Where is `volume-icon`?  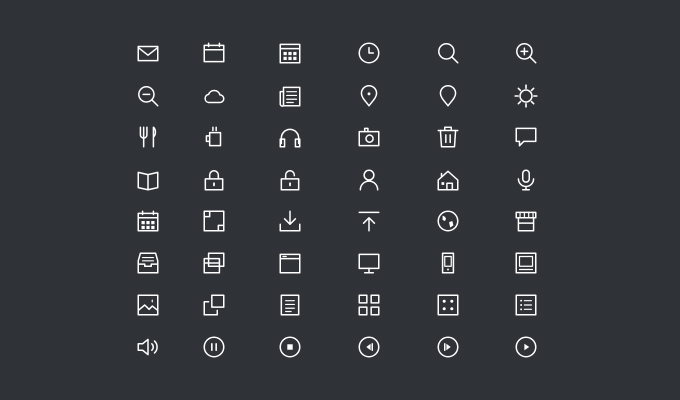
volume-icon is located at coordinates (148, 347).